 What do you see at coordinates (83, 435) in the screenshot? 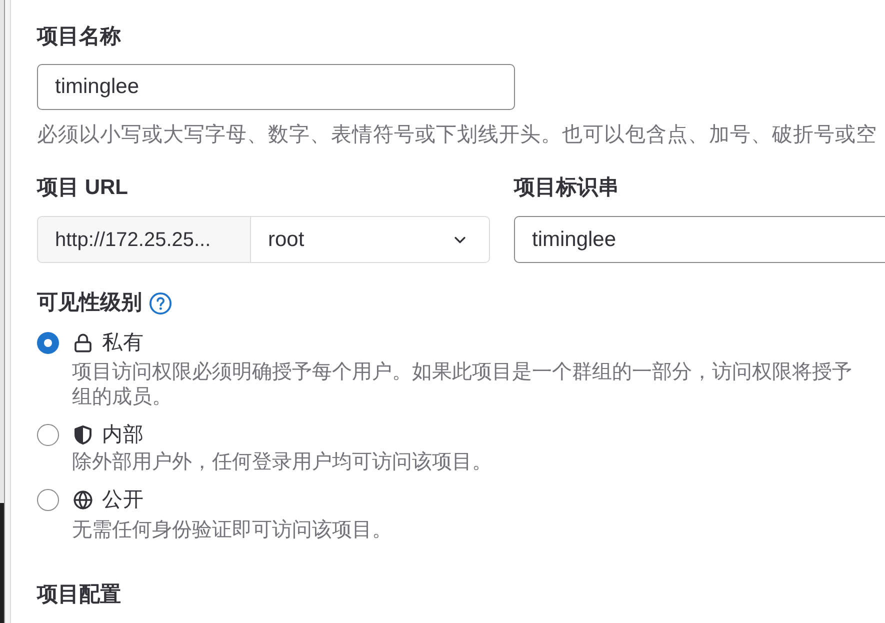
I see `shield-icon` at bounding box center [83, 435].